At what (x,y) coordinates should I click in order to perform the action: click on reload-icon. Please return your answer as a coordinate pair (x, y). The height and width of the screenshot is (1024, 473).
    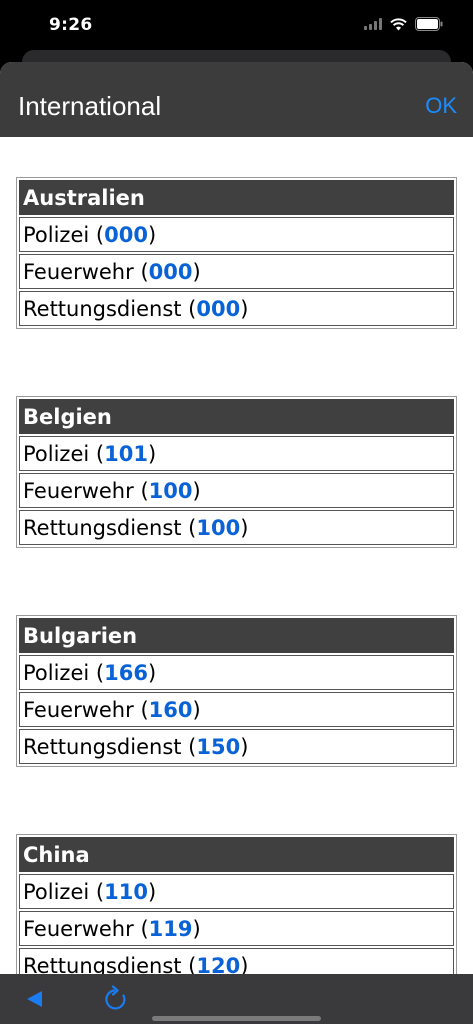
    Looking at the image, I should click on (116, 1001).